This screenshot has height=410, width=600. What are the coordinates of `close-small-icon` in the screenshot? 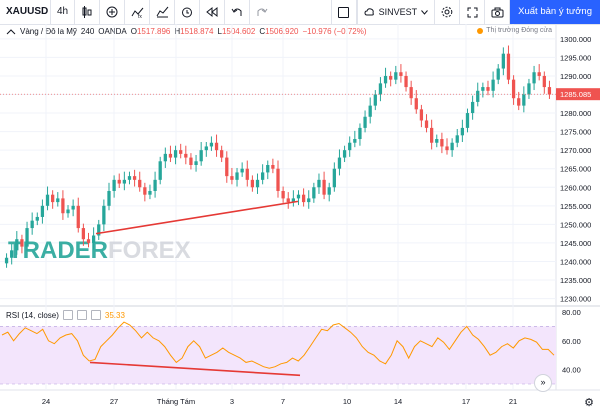 It's located at (95, 315).